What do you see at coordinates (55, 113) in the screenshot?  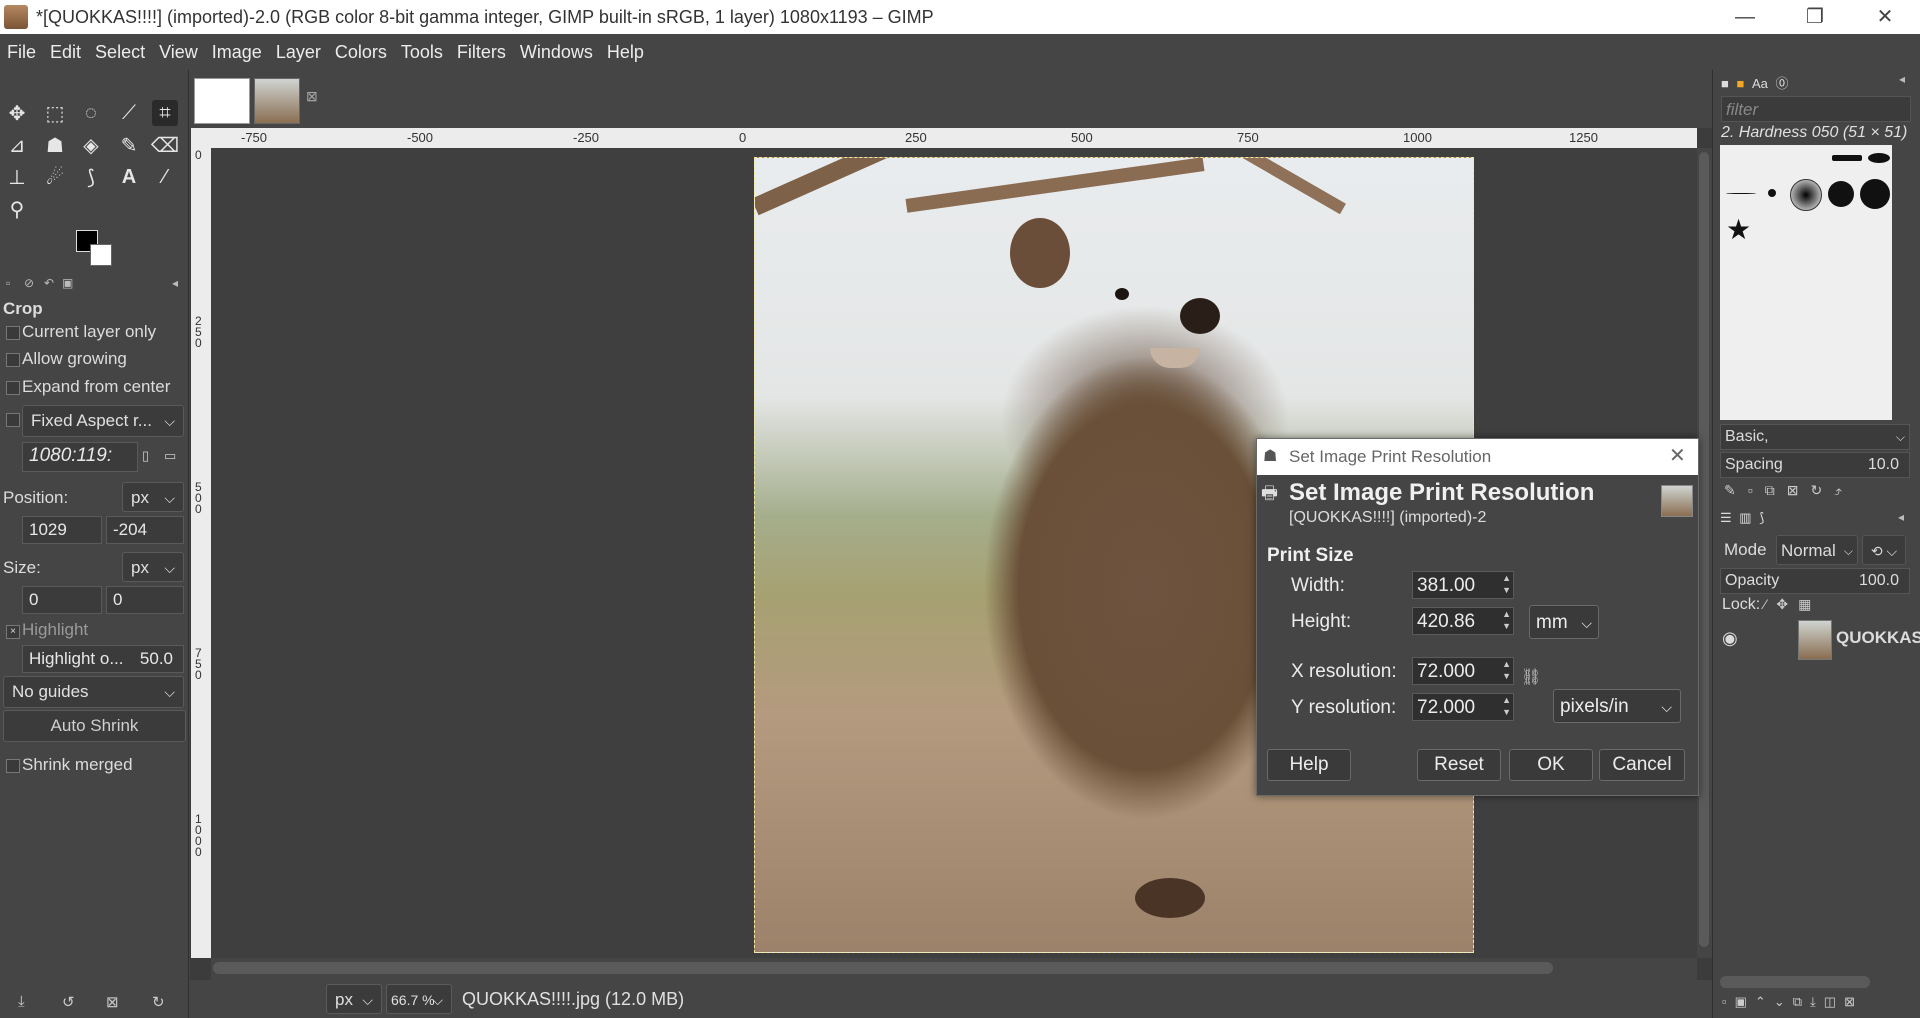 I see `rect-select-tool-icon: ⬚` at bounding box center [55, 113].